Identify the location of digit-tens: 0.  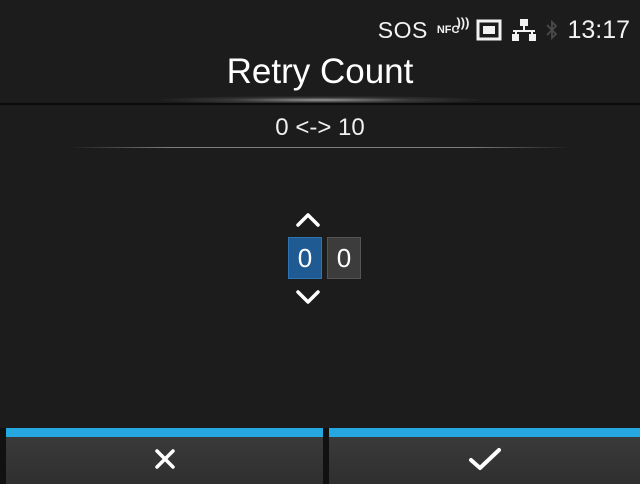
(305, 258).